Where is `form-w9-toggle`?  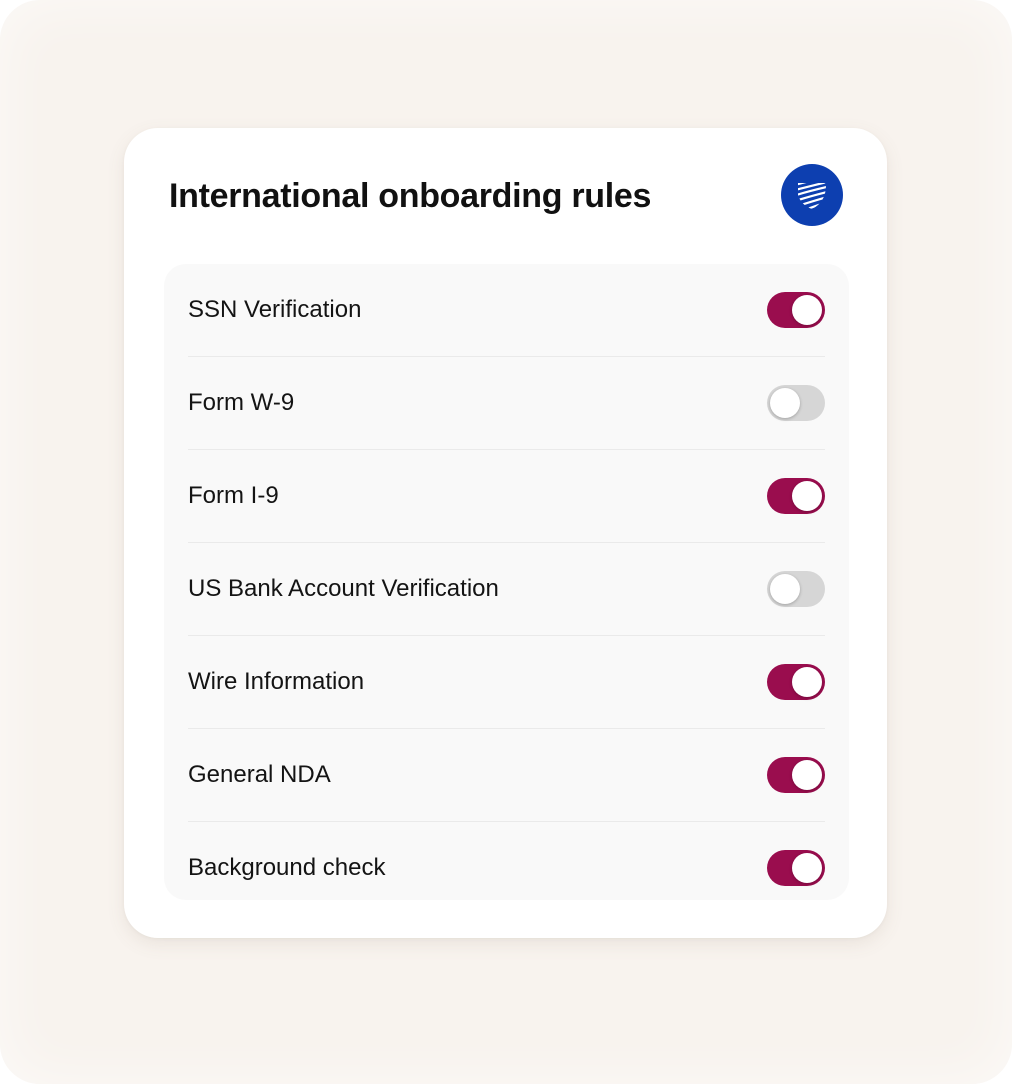 form-w9-toggle is located at coordinates (796, 403).